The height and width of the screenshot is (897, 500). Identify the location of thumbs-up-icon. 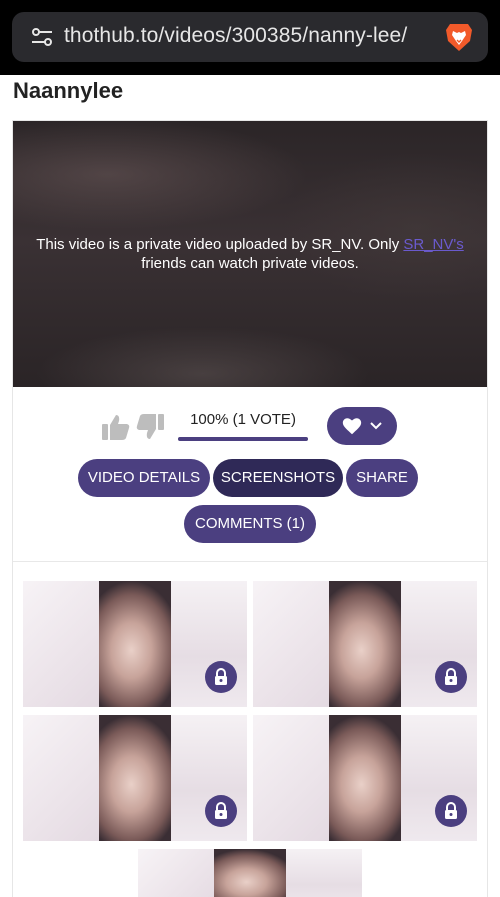
(116, 427).